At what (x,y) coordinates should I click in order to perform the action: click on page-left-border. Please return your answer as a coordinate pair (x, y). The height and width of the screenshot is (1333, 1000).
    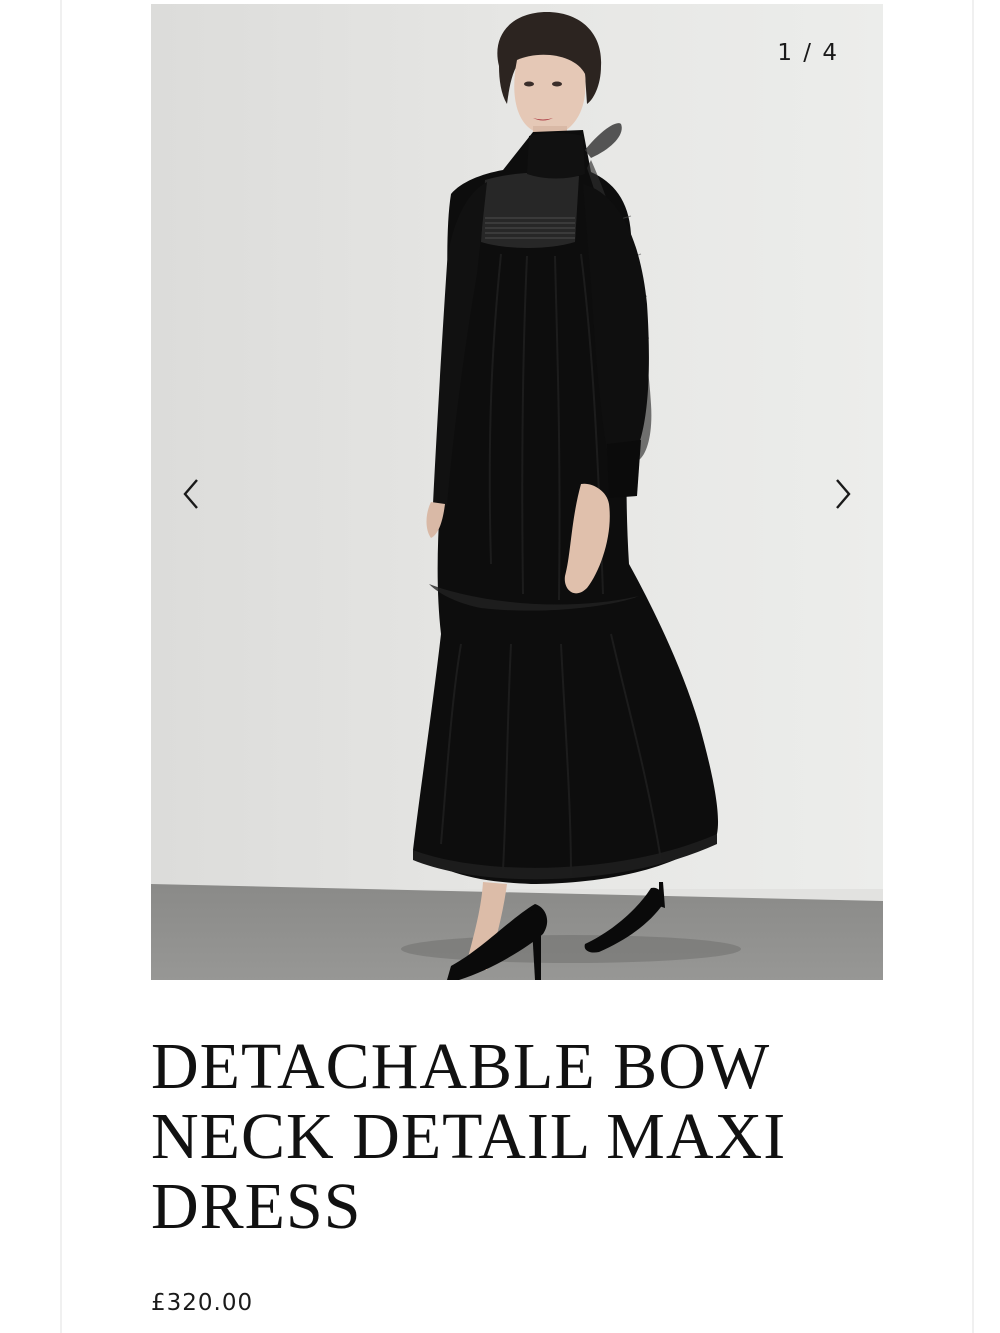
    Looking at the image, I should click on (61, 666).